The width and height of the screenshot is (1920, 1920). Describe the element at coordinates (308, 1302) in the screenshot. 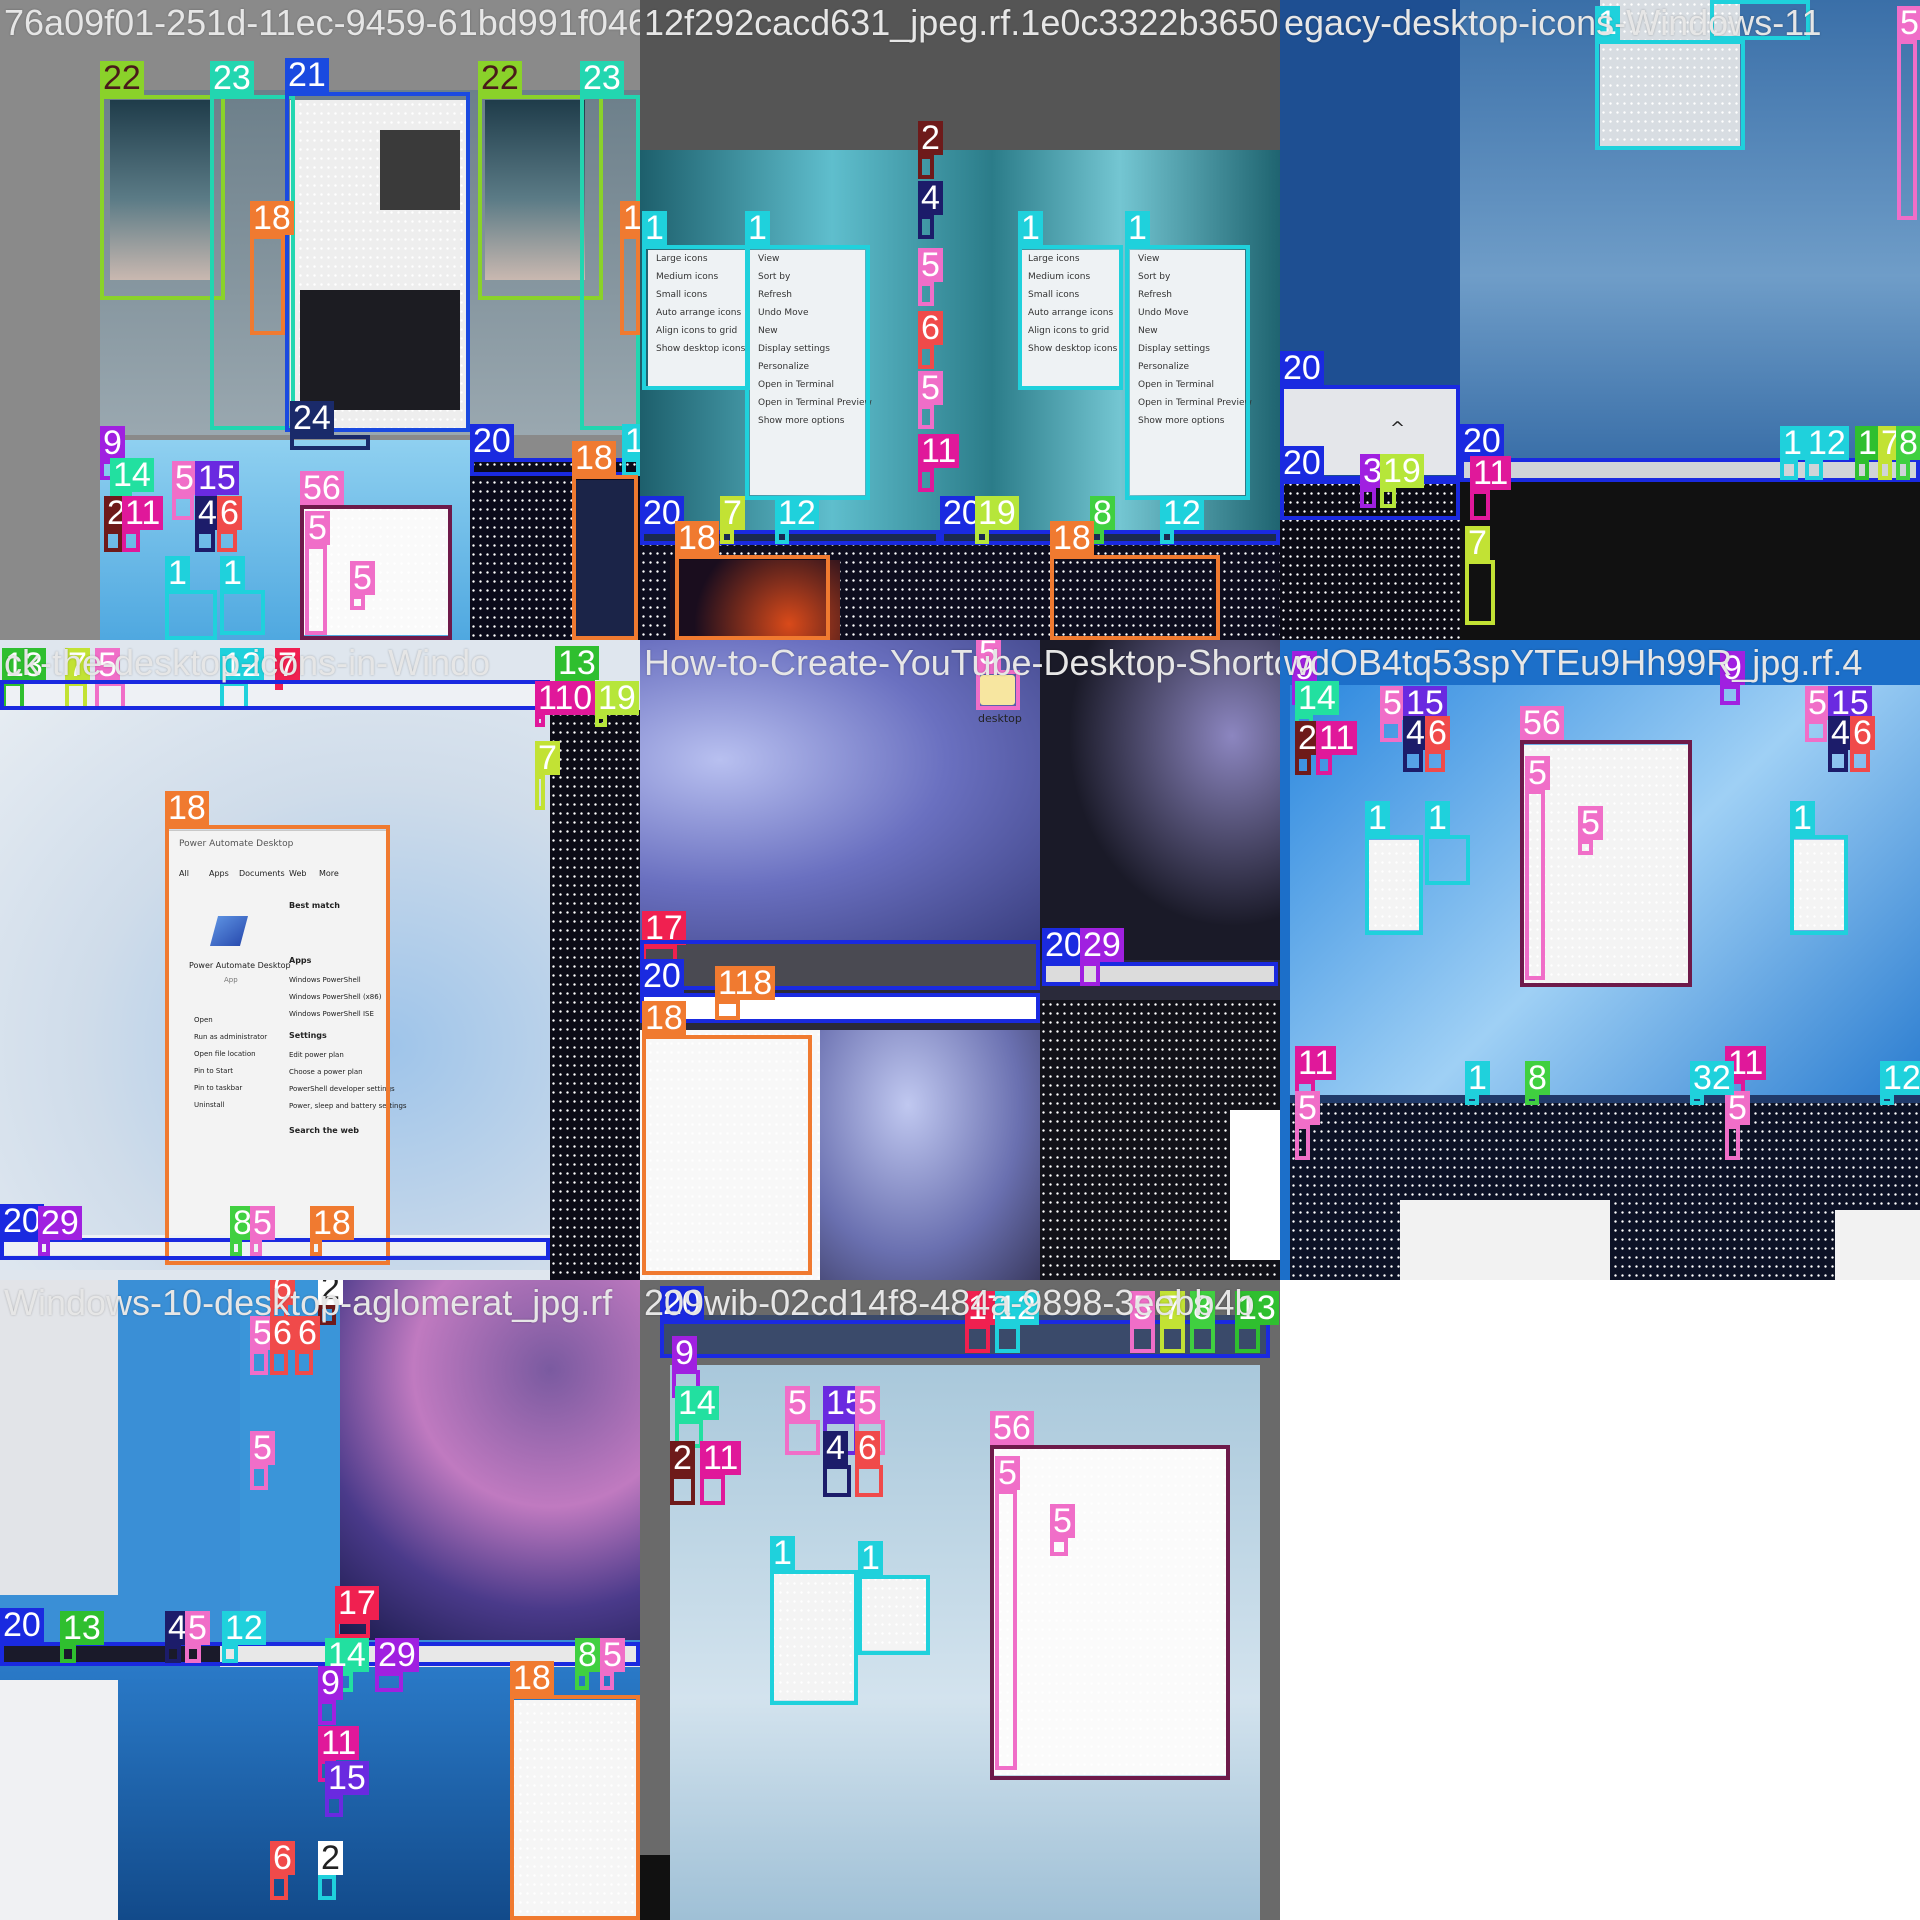

I see `tile-title: Windows-10-desktop-aglomerat_jpg.rf` at that location.